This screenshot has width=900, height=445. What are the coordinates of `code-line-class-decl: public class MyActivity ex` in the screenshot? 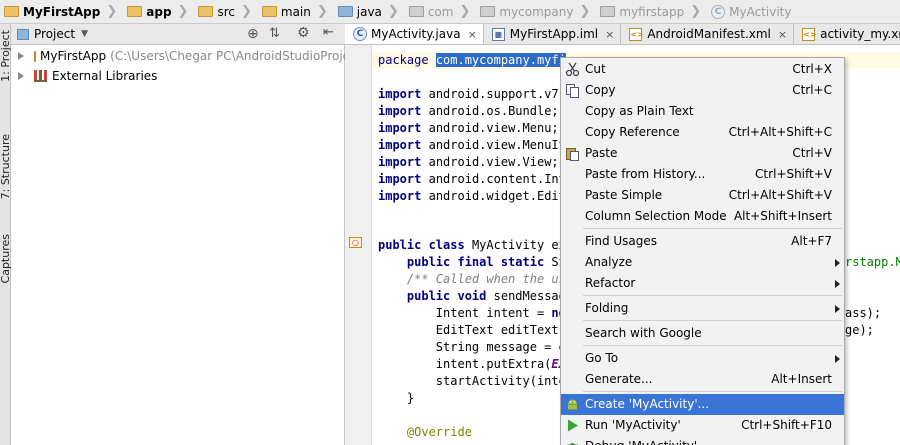 It's located at (472, 245).